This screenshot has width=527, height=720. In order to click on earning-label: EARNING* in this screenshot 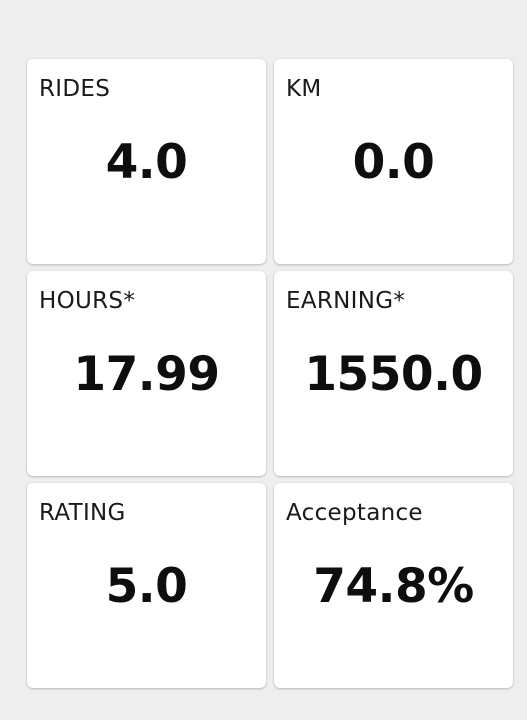, I will do `click(346, 301)`.